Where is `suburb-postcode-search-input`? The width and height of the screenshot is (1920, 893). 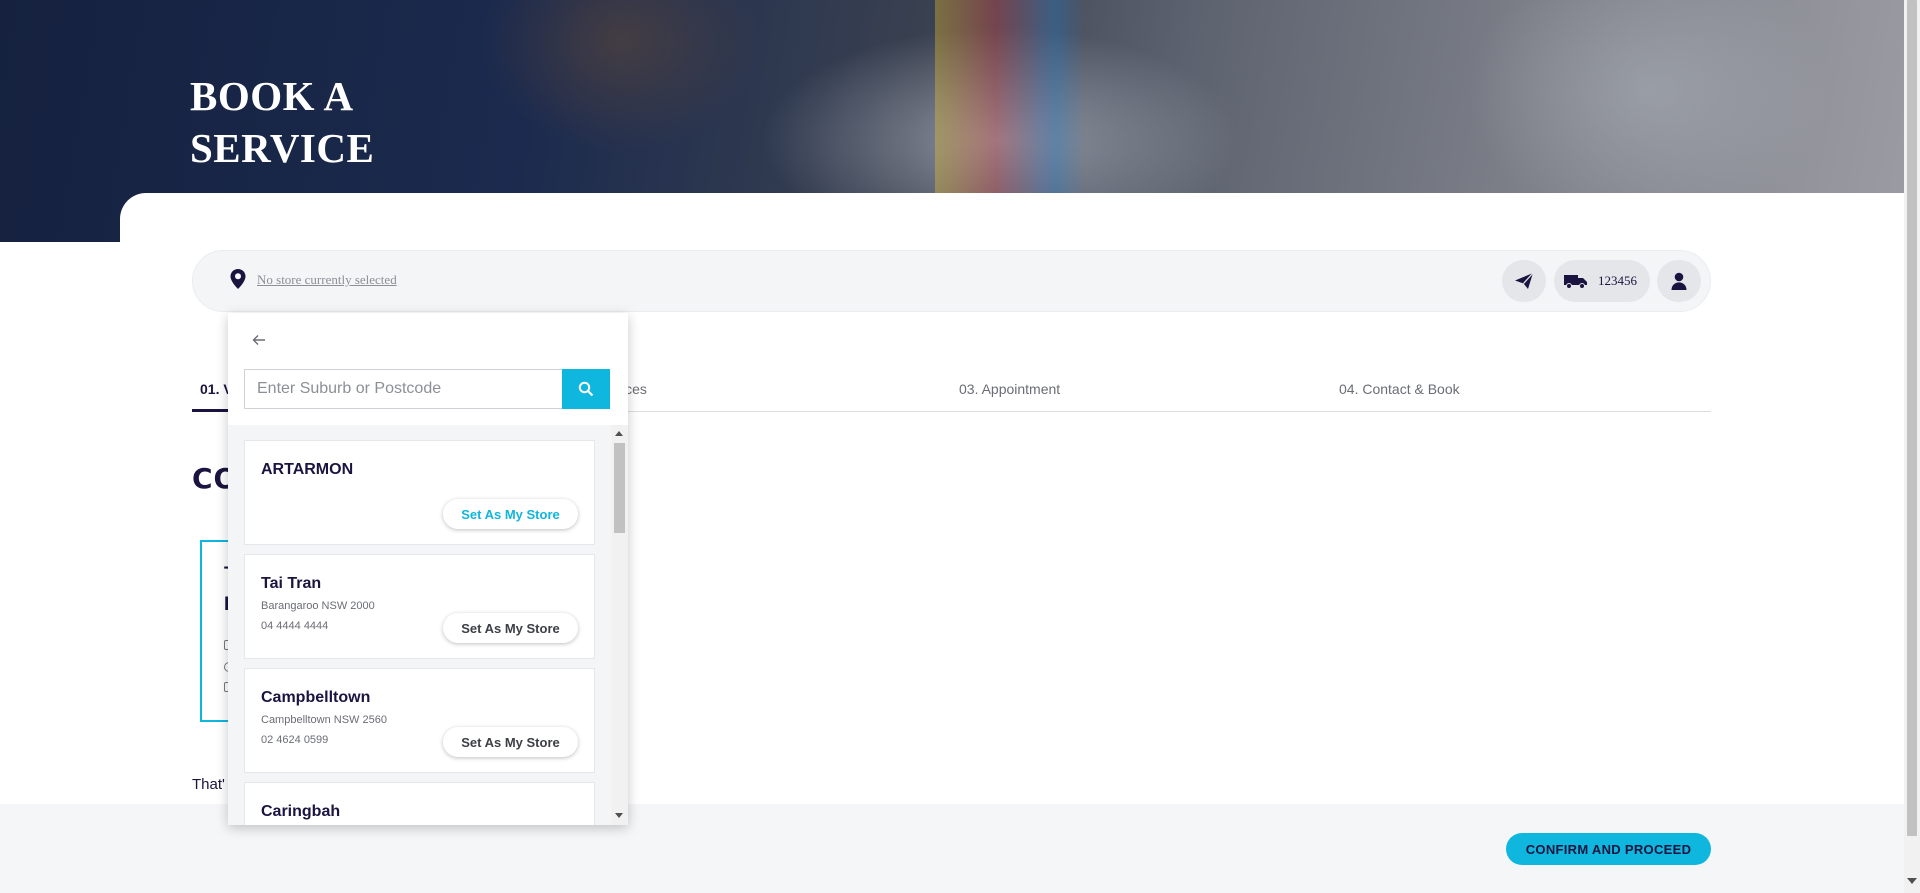
suburb-postcode-search-input is located at coordinates (403, 389).